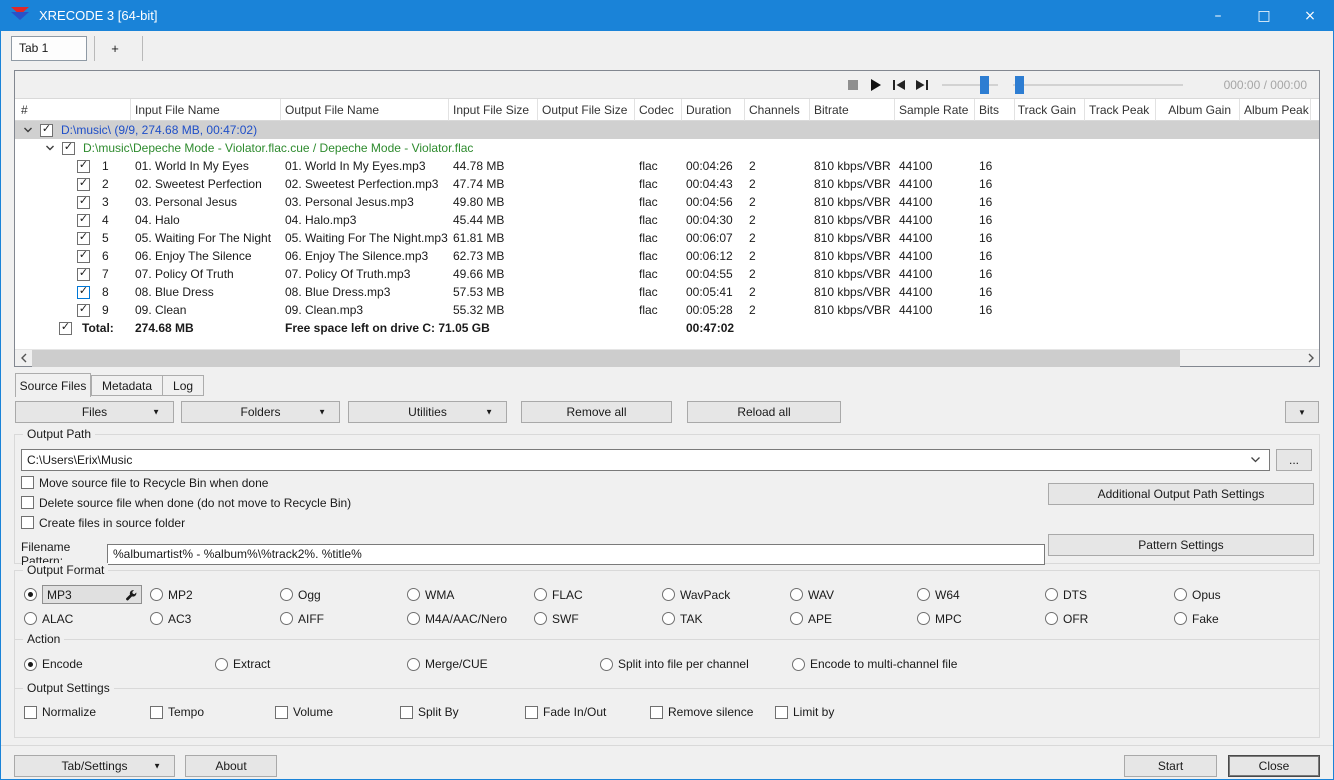 Image resolution: width=1334 pixels, height=780 pixels. Describe the element at coordinates (1198, 110) in the screenshot. I see `column-header: Album Gain` at that location.